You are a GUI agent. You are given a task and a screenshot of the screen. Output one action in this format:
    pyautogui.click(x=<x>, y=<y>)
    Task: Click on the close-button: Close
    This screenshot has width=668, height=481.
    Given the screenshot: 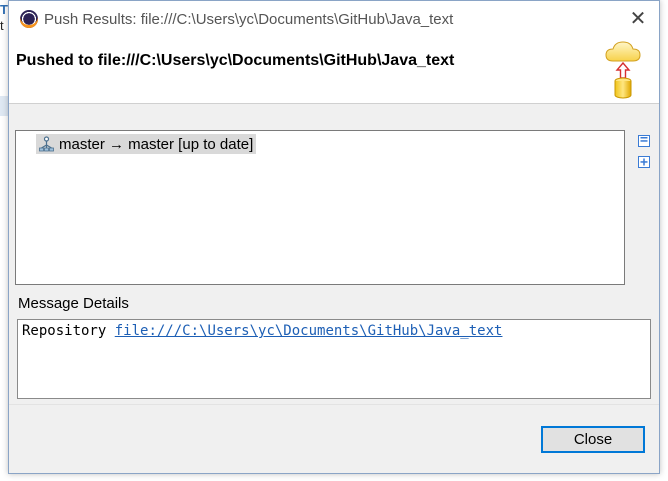 What is the action you would take?
    pyautogui.click(x=593, y=439)
    